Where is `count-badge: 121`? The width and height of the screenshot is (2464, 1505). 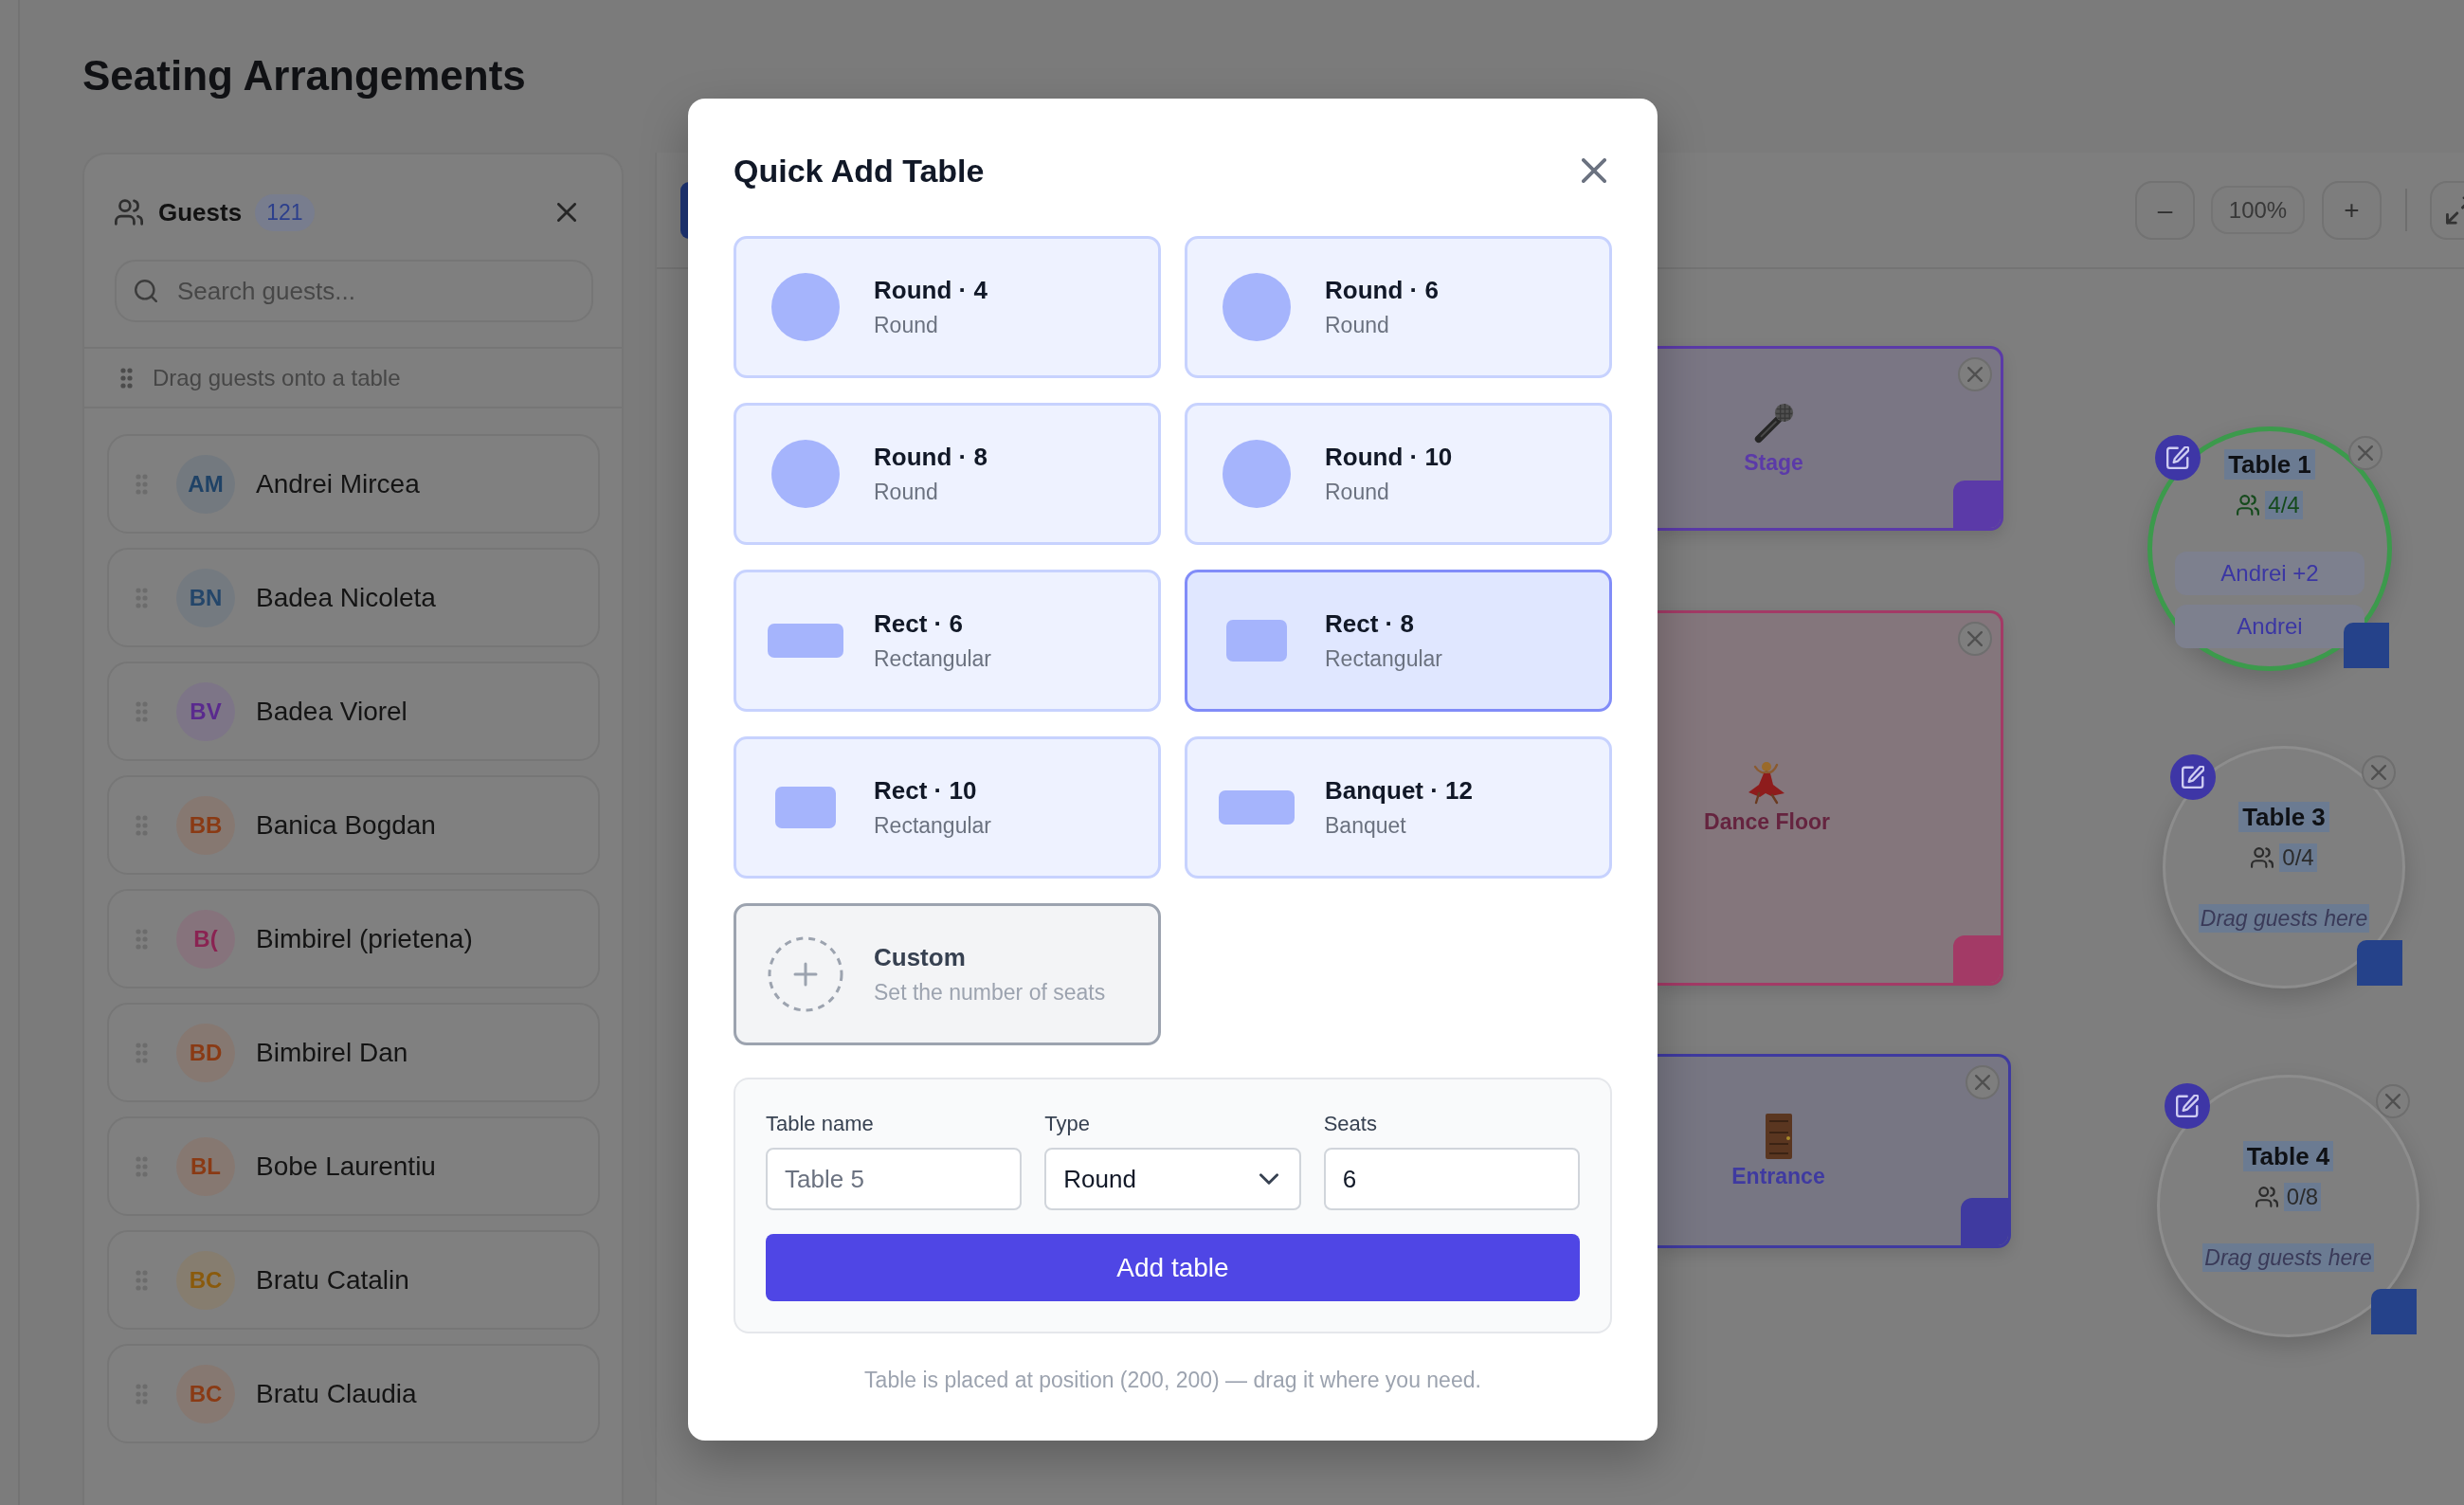
count-badge: 121 is located at coordinates (285, 212).